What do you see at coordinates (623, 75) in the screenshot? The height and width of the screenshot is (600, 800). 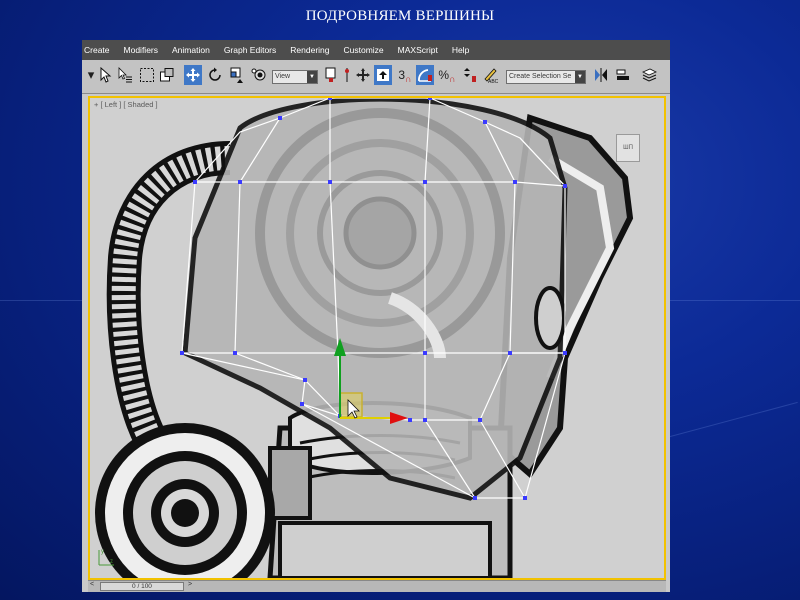 I see `align-icon` at bounding box center [623, 75].